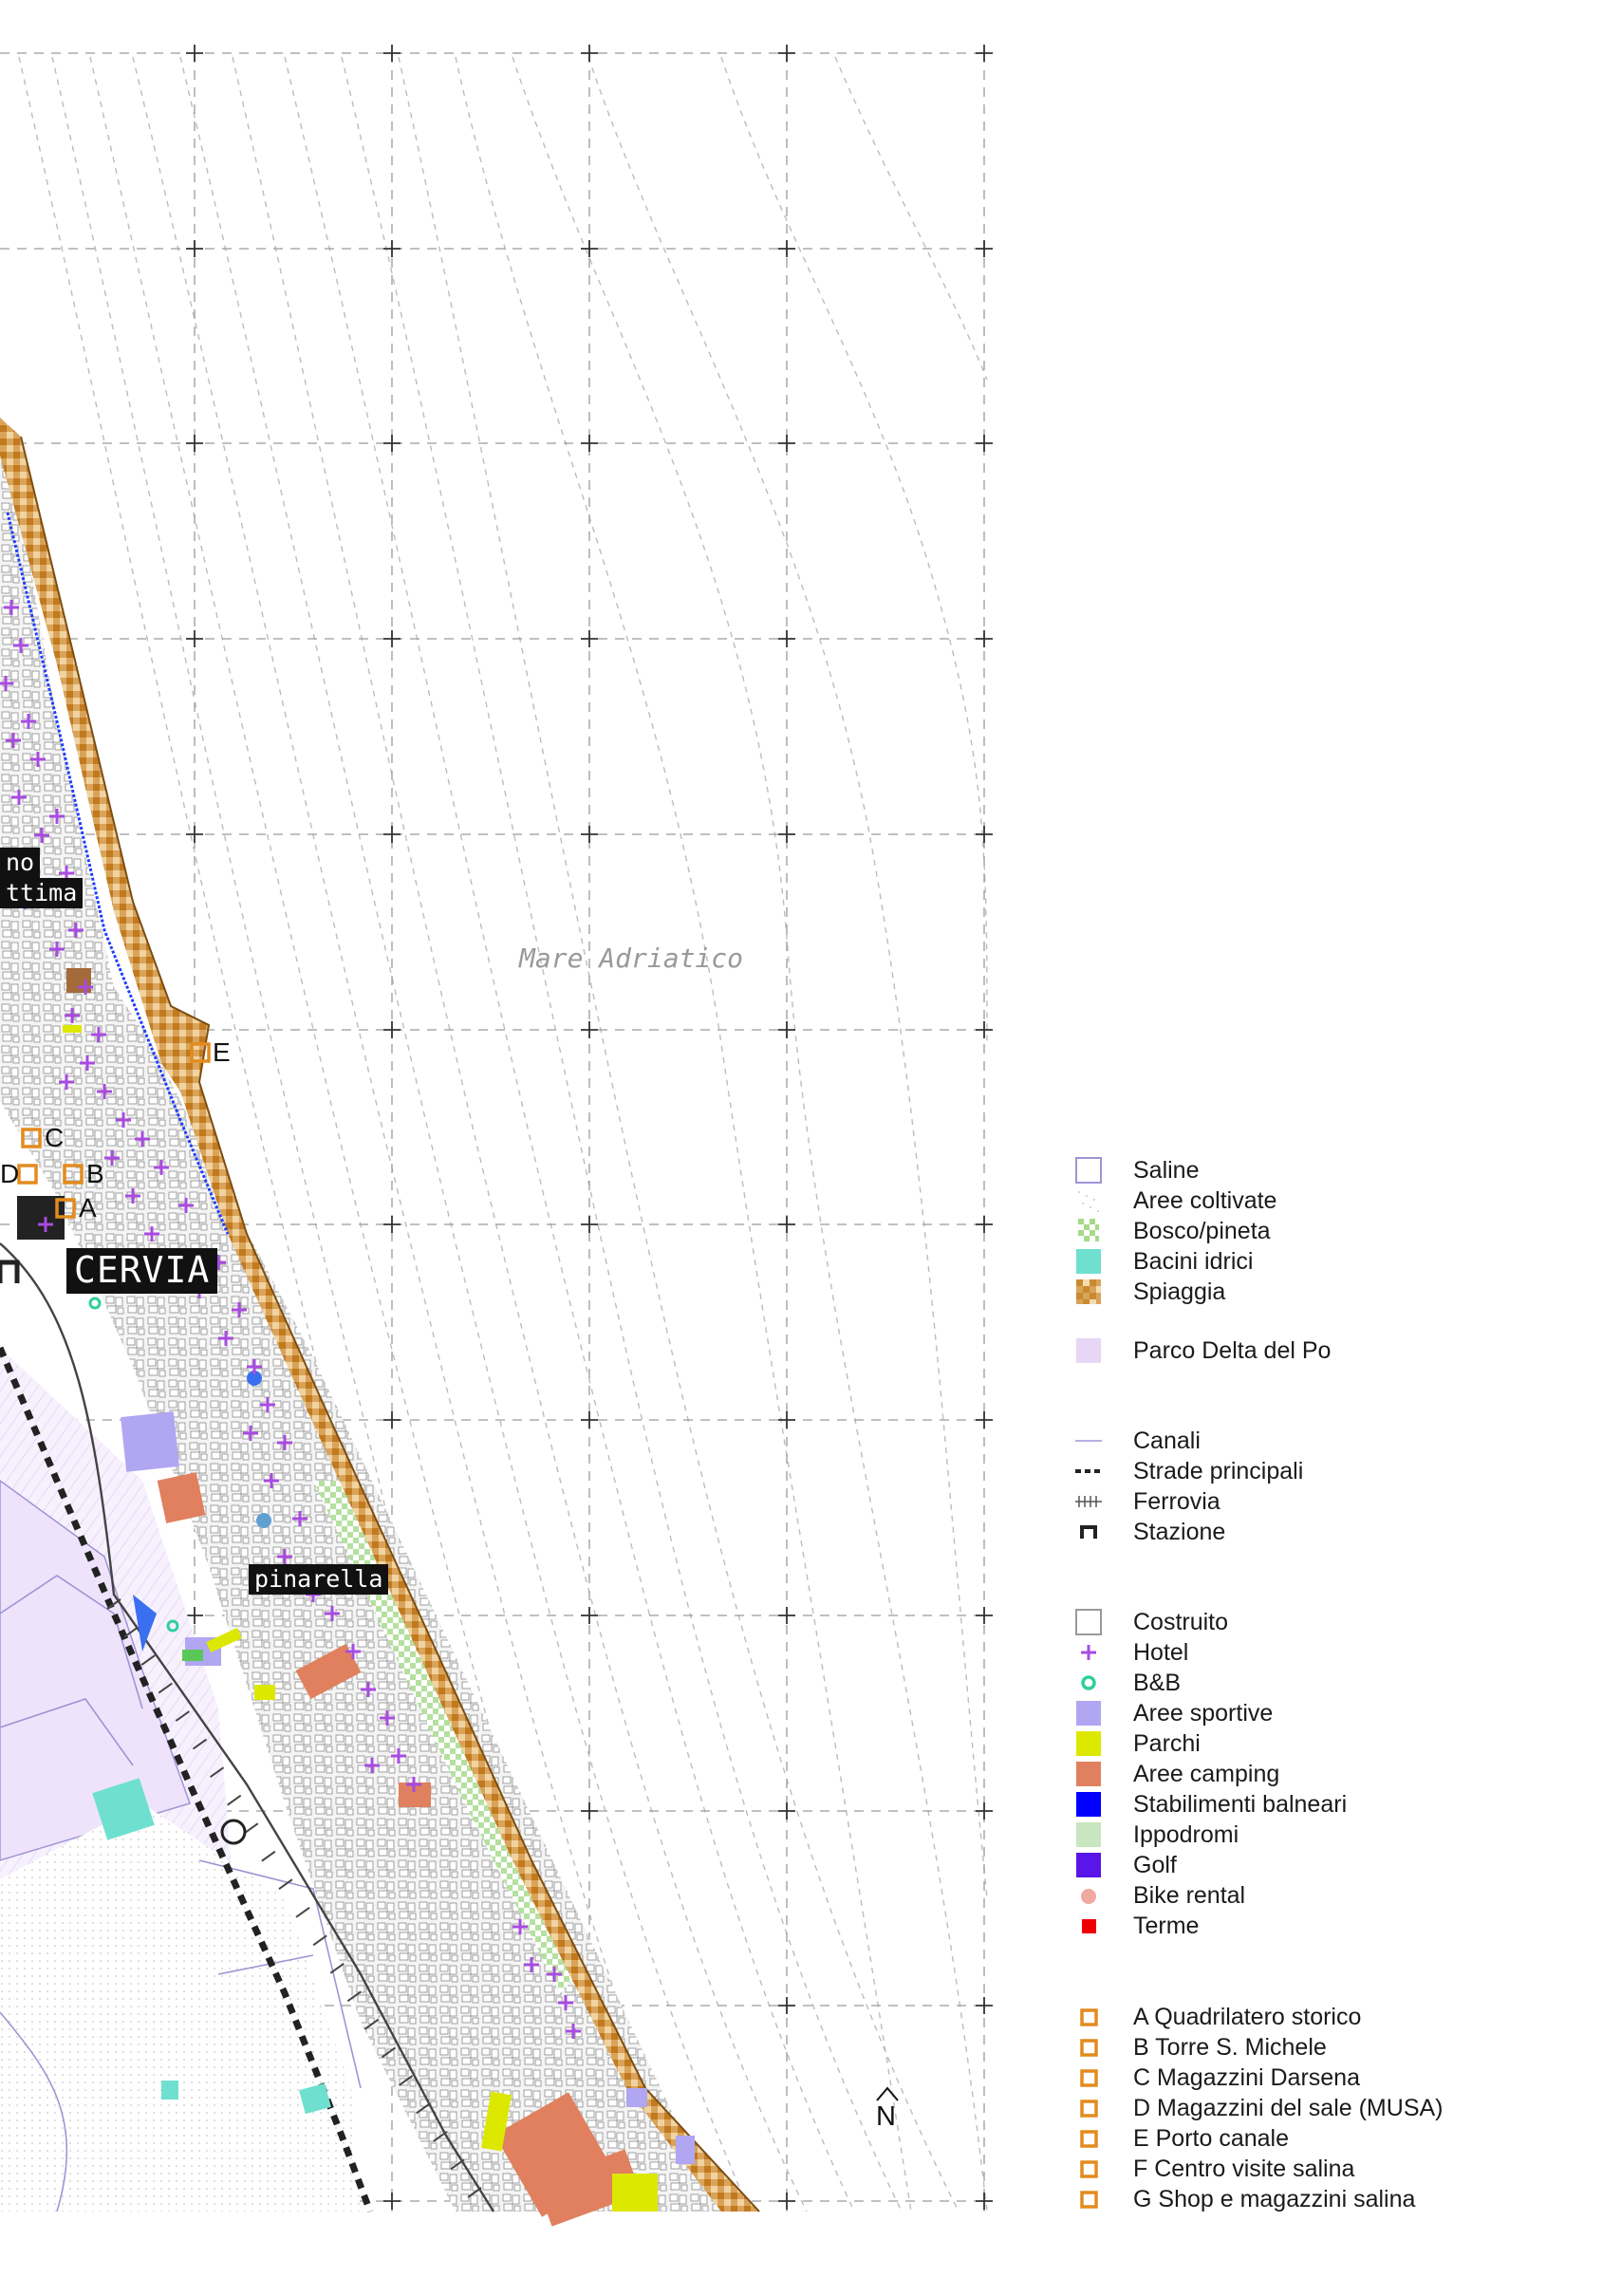 The width and height of the screenshot is (1621, 2296). I want to click on legend-item: B Torre S. Michele, so click(1200, 2047).